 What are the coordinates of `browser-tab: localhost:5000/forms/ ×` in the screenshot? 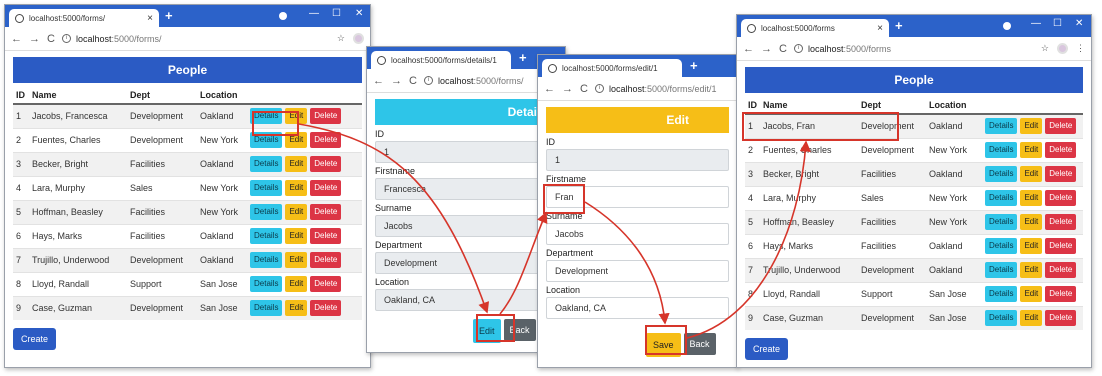 It's located at (84, 18).